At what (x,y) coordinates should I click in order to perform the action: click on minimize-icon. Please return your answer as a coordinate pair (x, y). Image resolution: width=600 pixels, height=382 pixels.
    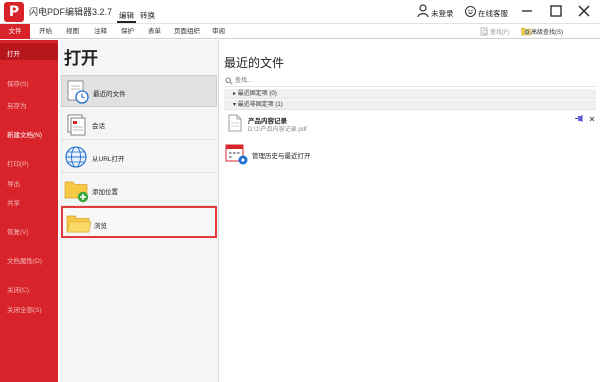
    Looking at the image, I should click on (527, 11).